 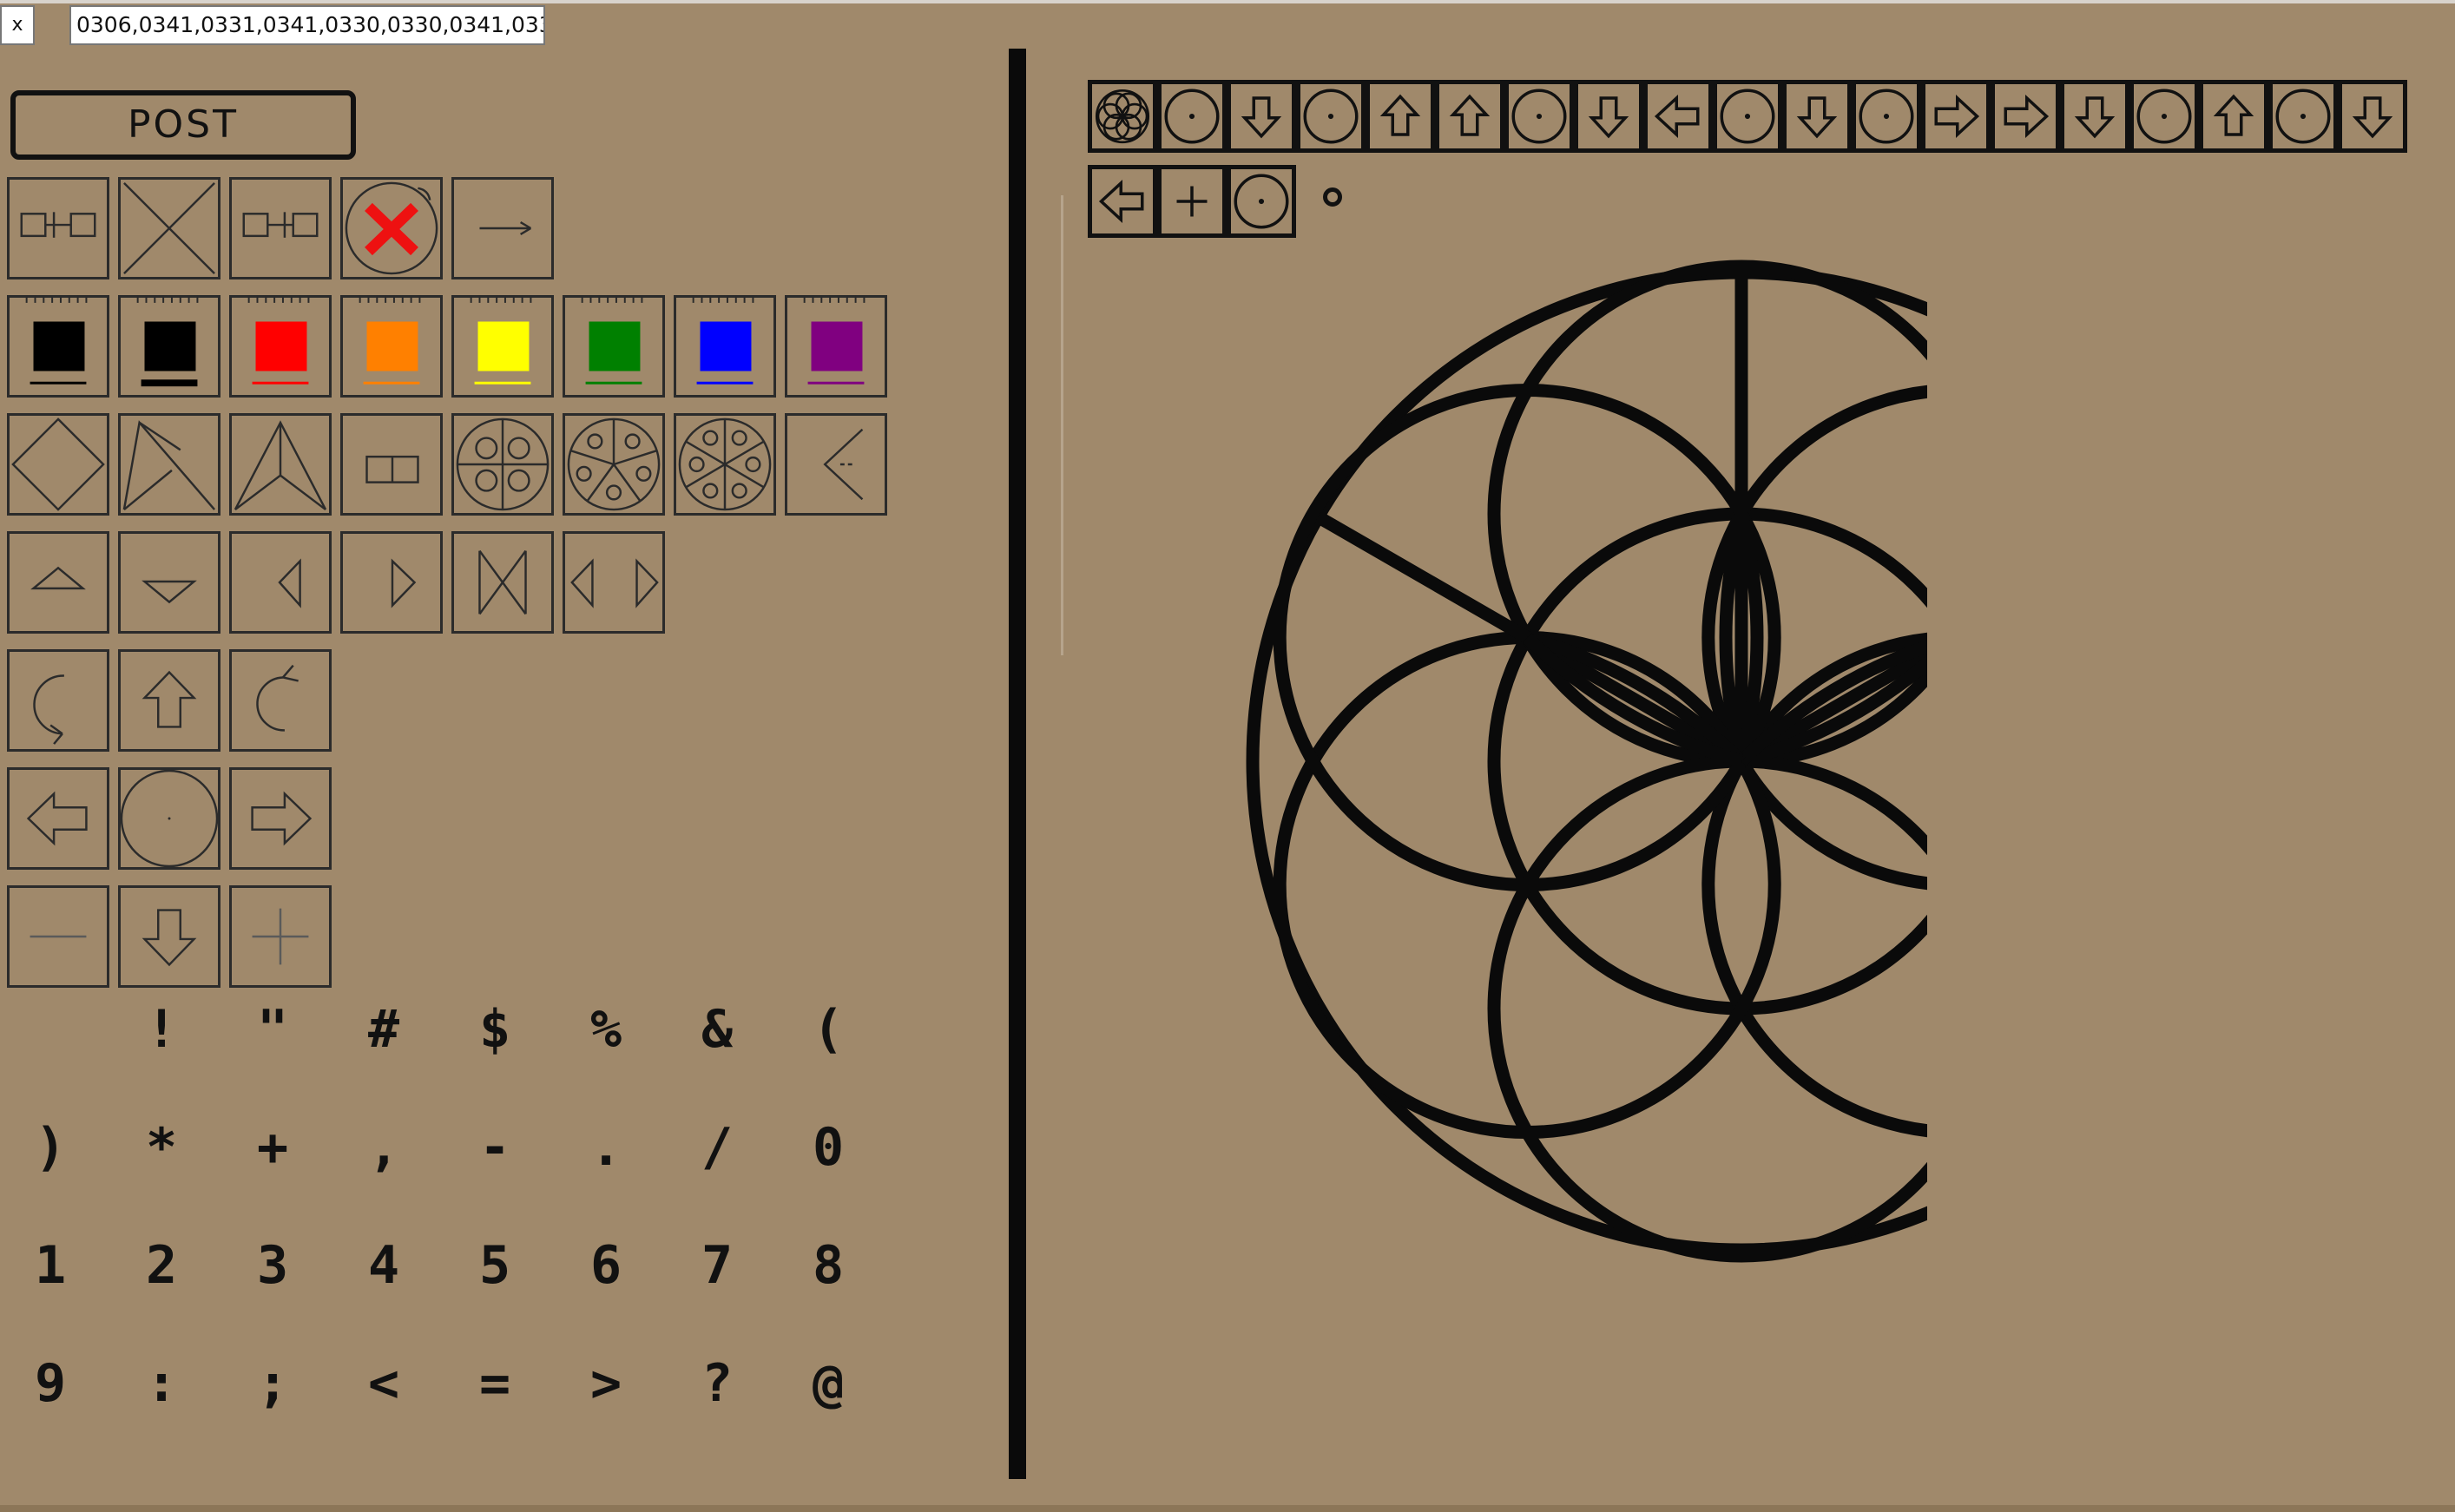 What do you see at coordinates (58, 346) in the screenshot?
I see `black-thin-icon` at bounding box center [58, 346].